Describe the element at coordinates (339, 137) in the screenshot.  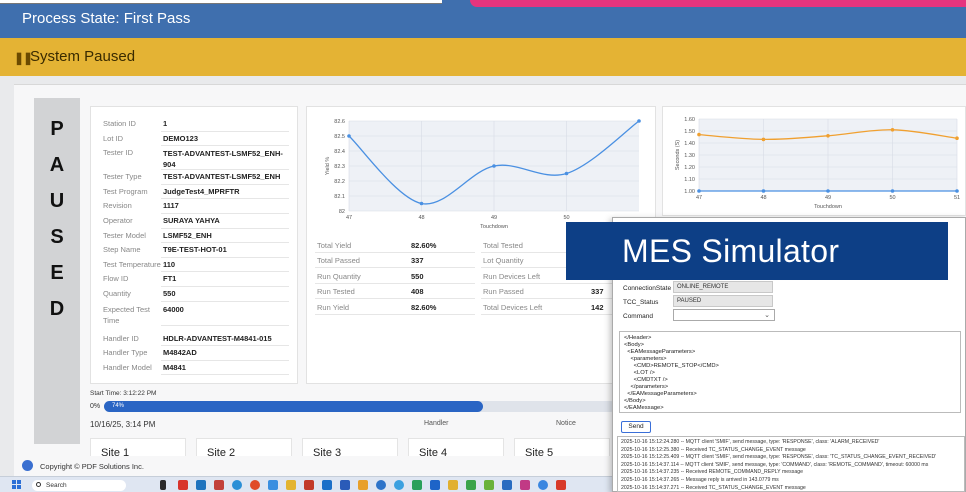
I see `y-tick-label: 82.5` at that location.